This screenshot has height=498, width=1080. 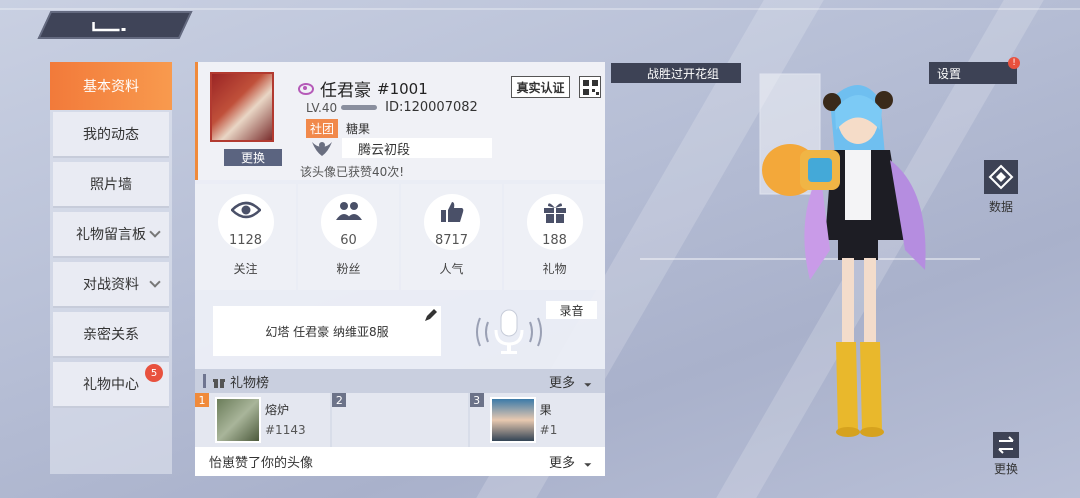 I want to click on stat-label: 礼物, so click(x=554, y=269).